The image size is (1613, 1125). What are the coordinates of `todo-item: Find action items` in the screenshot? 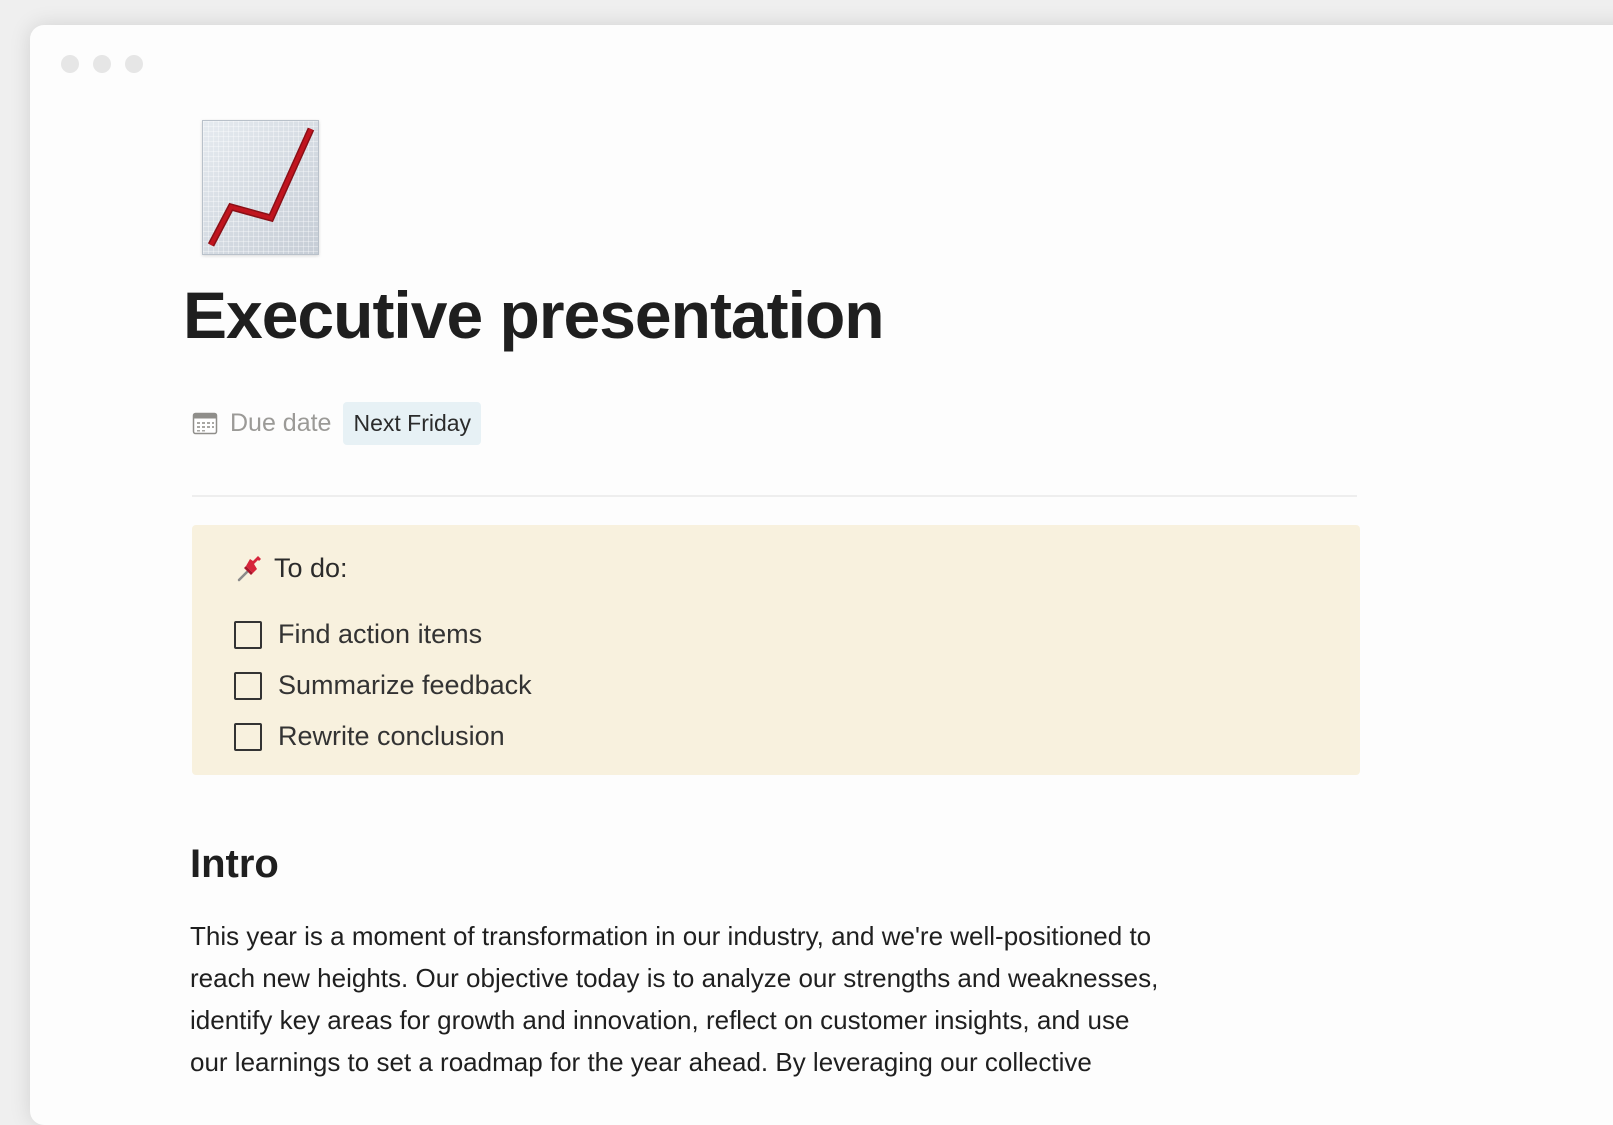 It's located at (383, 634).